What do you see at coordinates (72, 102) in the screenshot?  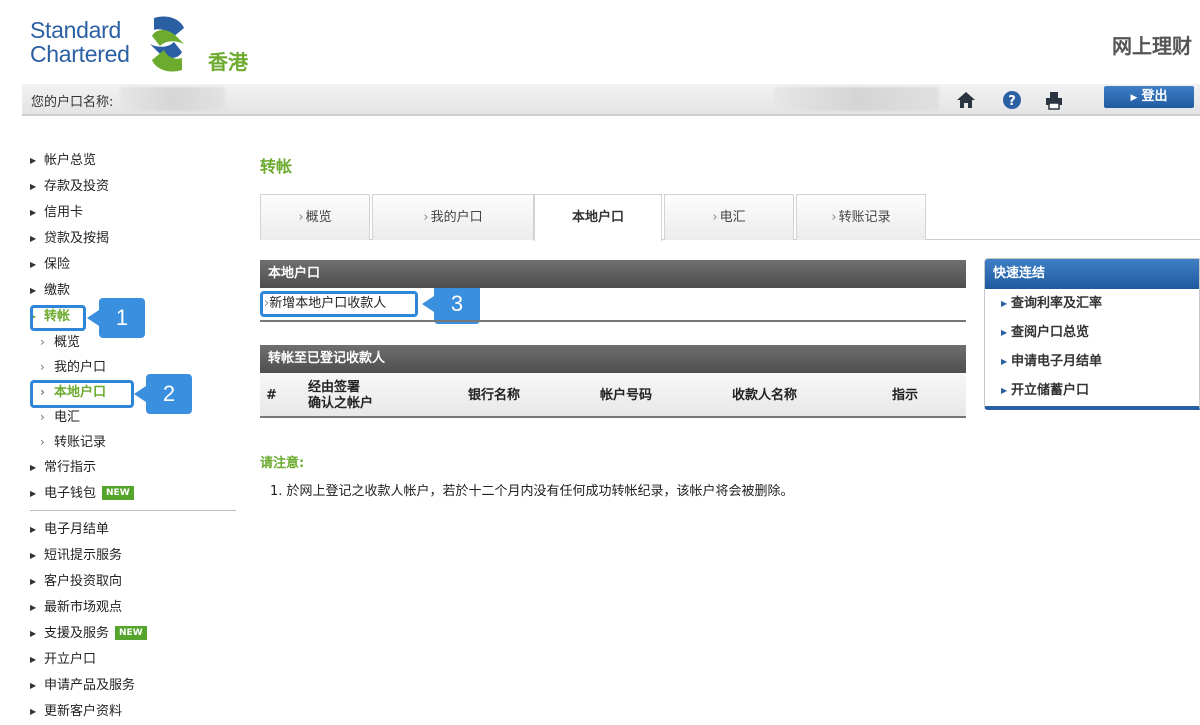 I see `account-name-label: 您的户口名称:` at bounding box center [72, 102].